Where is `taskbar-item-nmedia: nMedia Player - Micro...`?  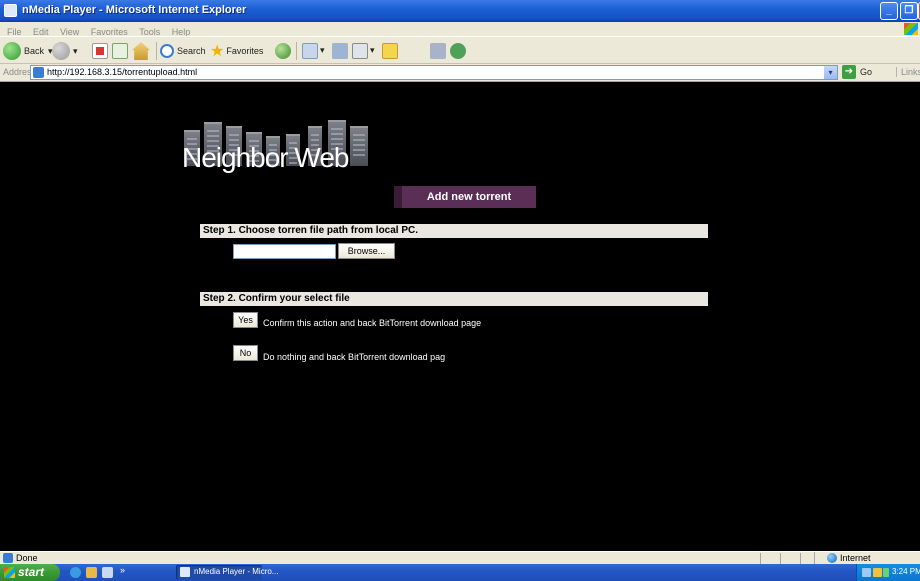
taskbar-item-nmedia: nMedia Player - Micro... is located at coordinates (227, 572).